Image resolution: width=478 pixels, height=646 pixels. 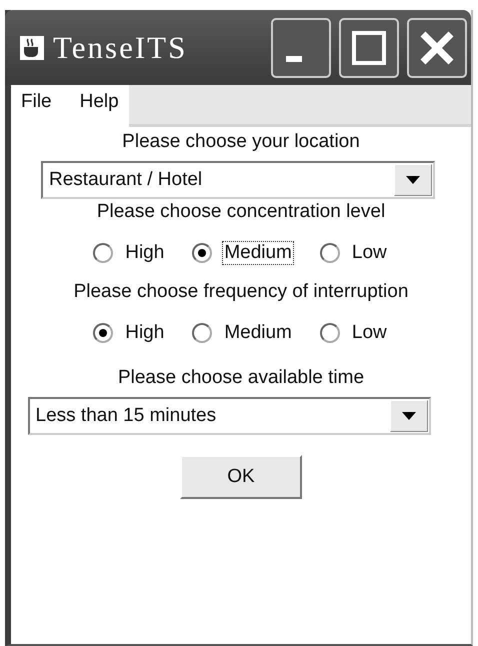 I want to click on coffee-cup-icon, so click(x=32, y=47).